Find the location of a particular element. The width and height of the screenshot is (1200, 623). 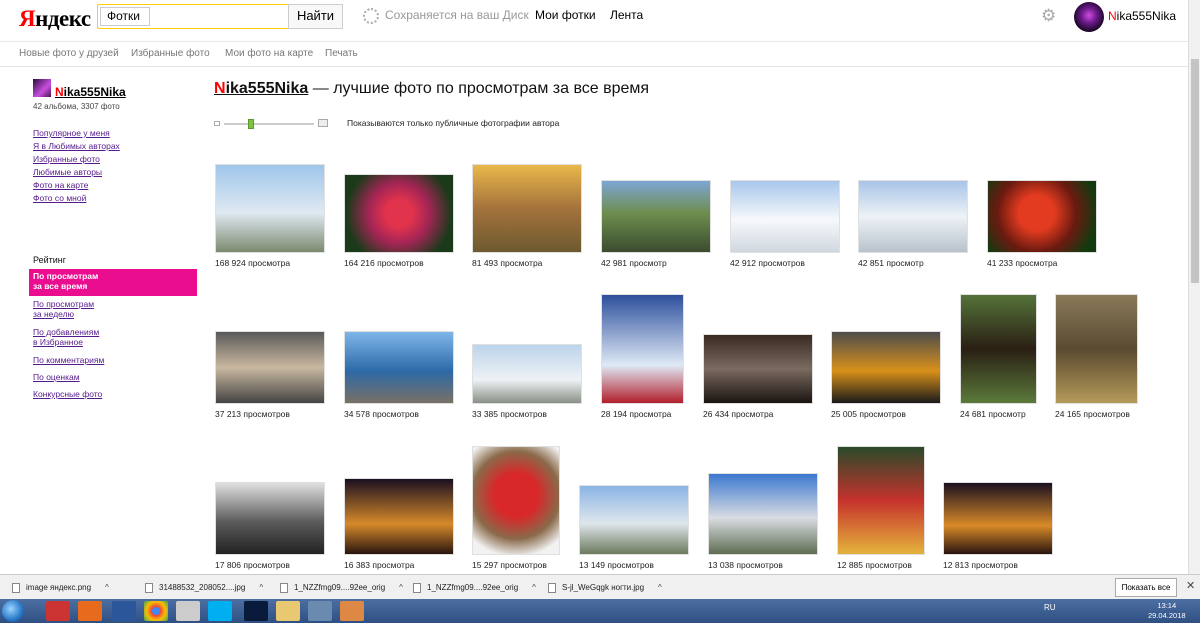

photo-card: 16 383 просмотра is located at coordinates (399, 524).